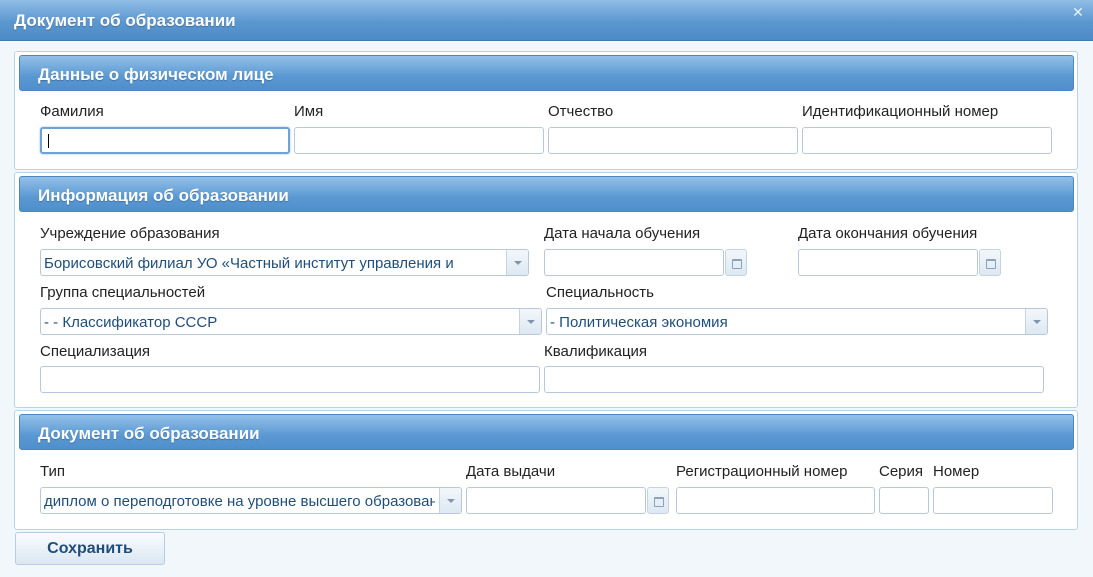 The image size is (1093, 577). I want to click on dialog-title: Документ об образовании, so click(125, 20).